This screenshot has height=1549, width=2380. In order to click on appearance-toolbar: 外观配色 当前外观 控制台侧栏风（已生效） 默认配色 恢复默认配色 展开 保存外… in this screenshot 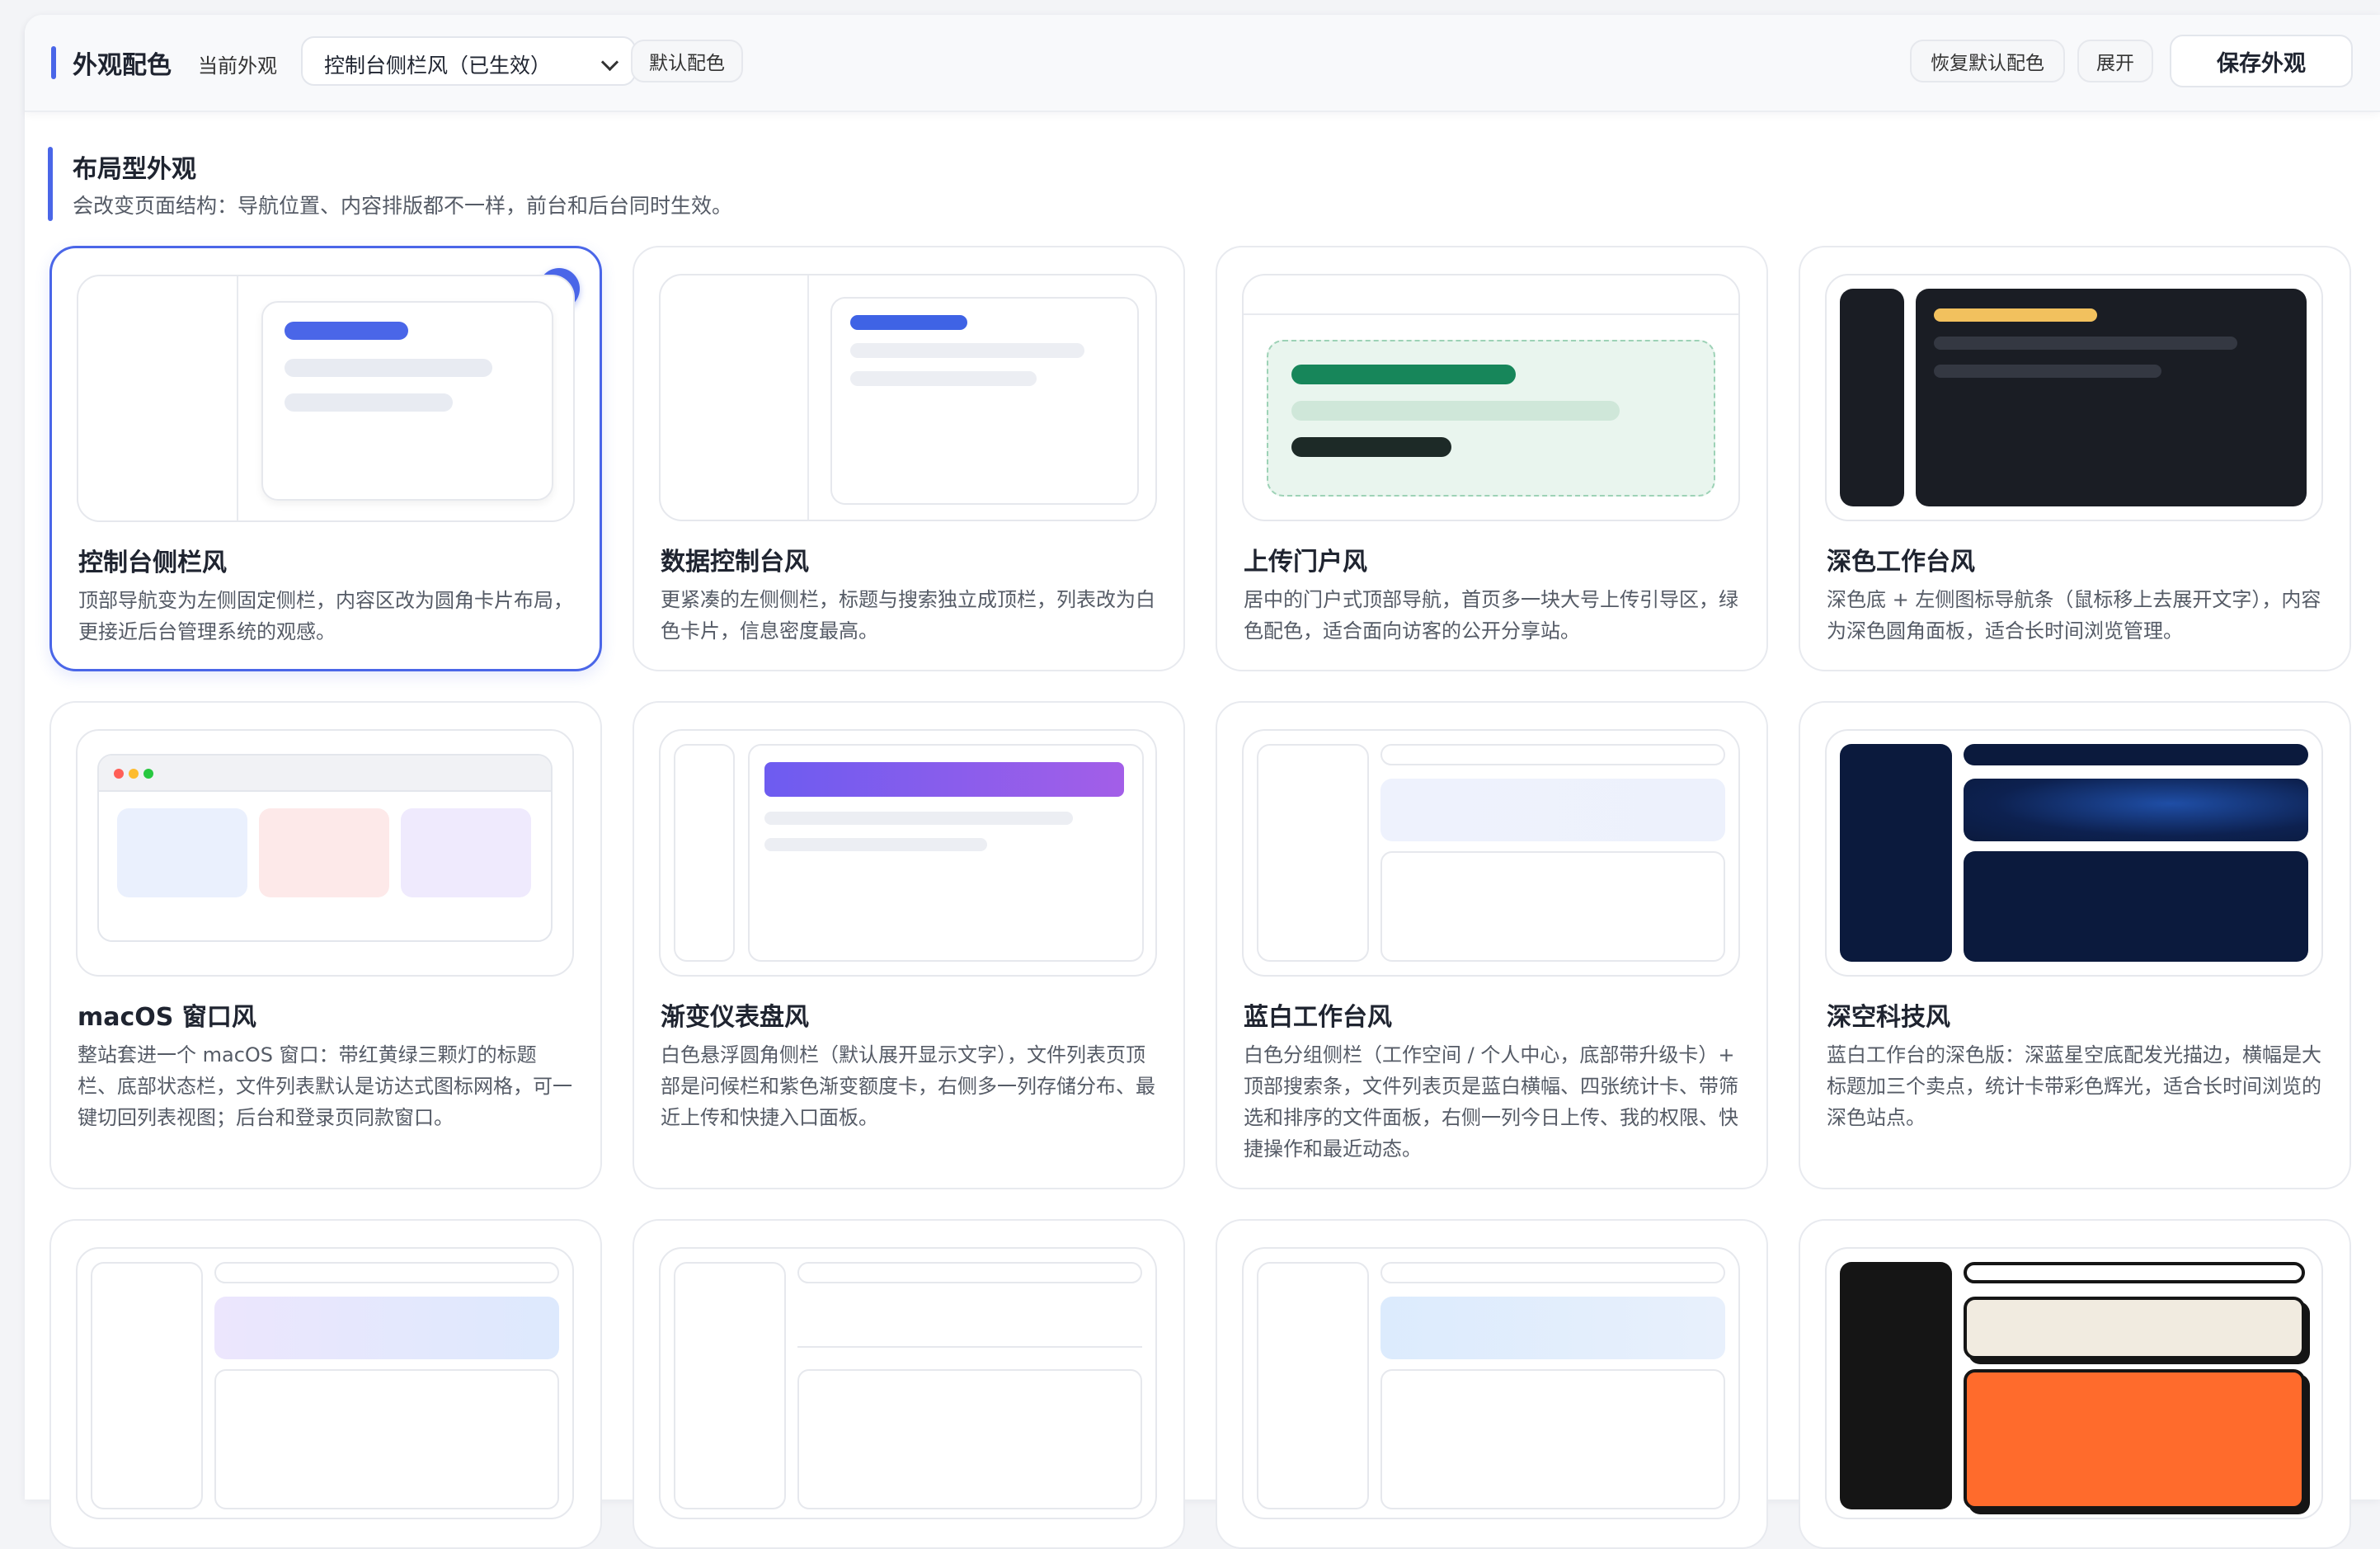, I will do `click(1202, 63)`.